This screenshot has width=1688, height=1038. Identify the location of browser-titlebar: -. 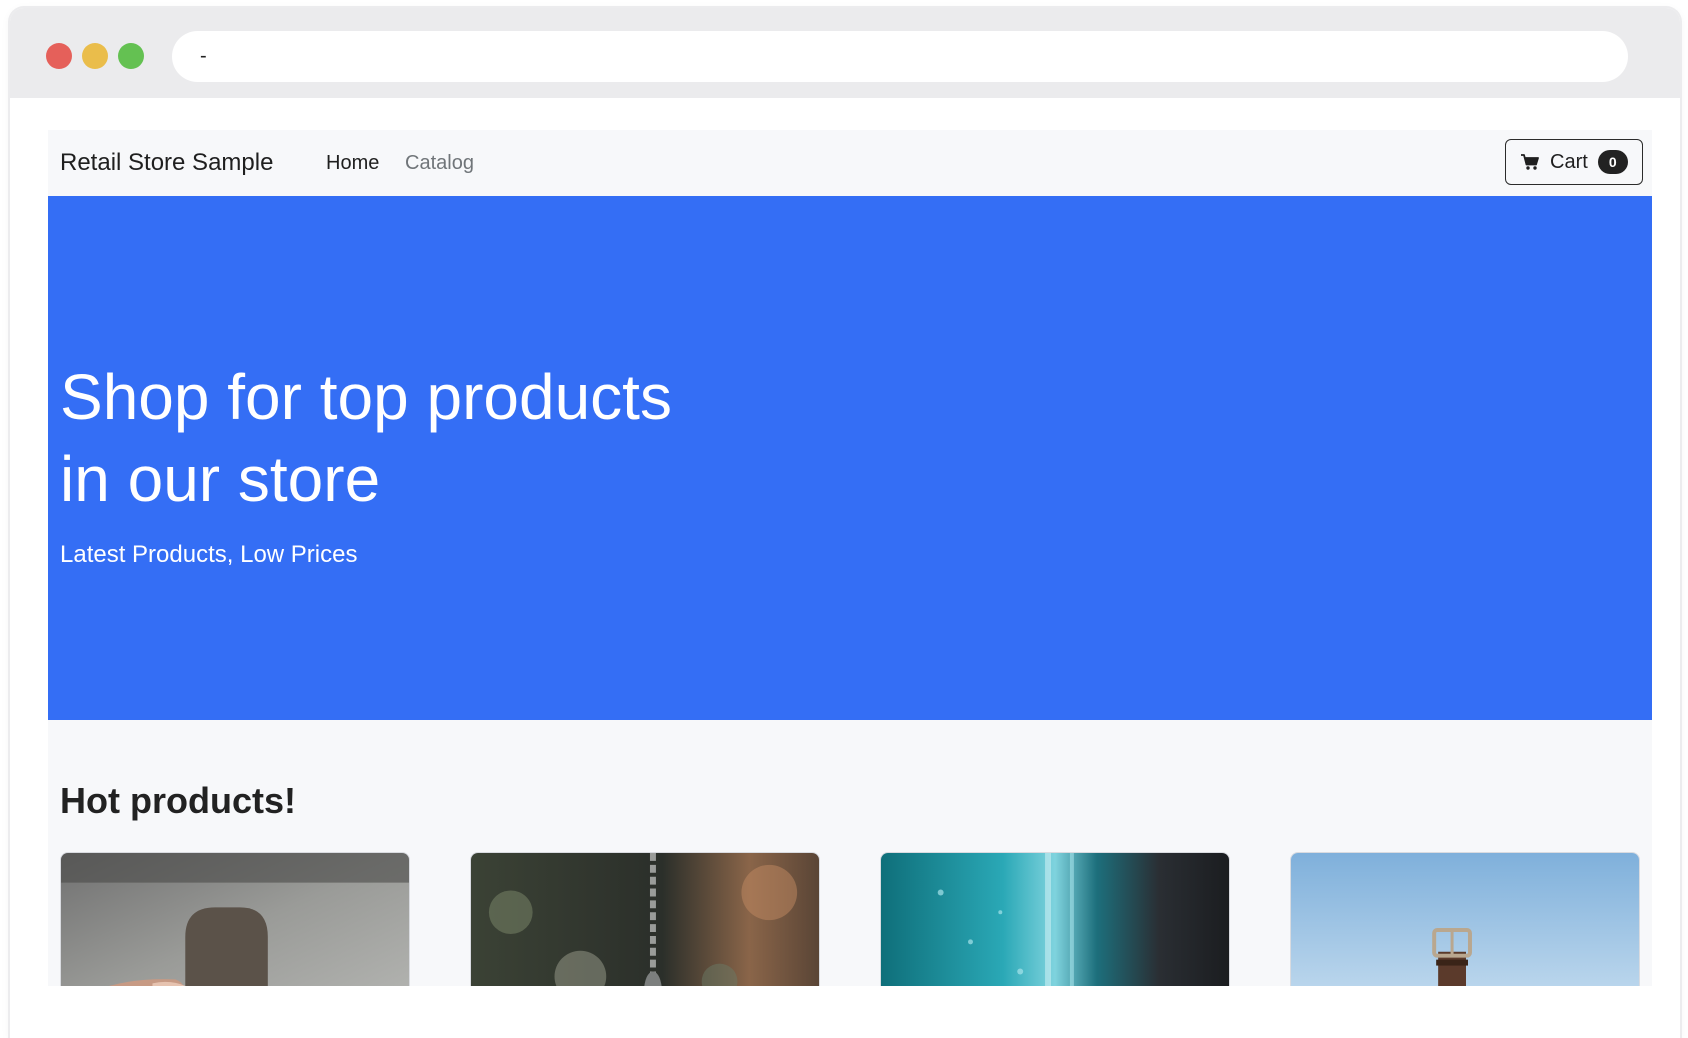
(845, 53).